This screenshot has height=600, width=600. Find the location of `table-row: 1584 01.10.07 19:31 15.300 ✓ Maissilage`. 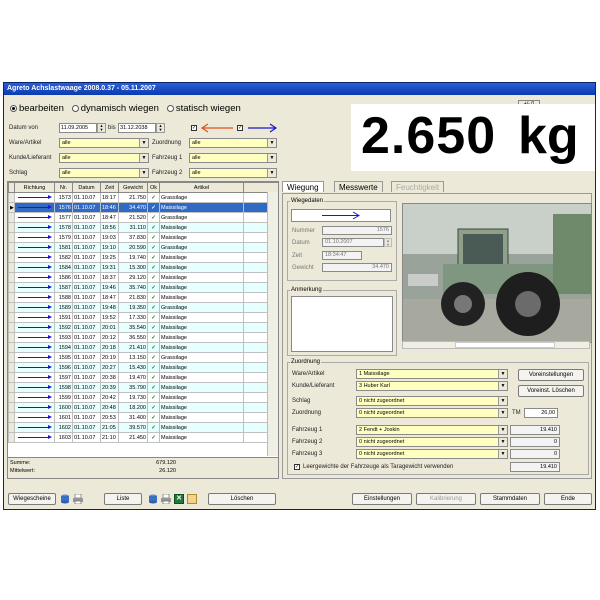

table-row: 1584 01.10.07 19:31 15.300 ✓ Maissilage is located at coordinates (143, 267).